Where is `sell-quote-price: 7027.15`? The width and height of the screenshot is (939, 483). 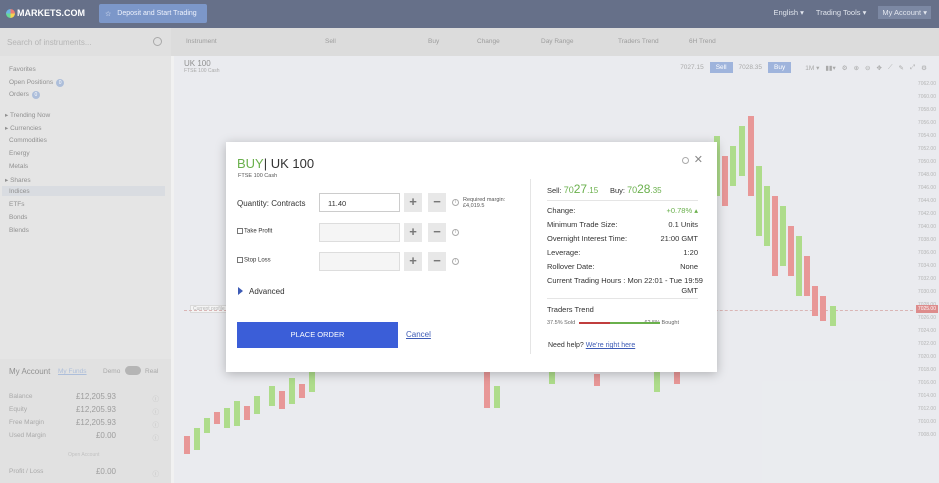
sell-quote-price: 7027.15 is located at coordinates (581, 189).